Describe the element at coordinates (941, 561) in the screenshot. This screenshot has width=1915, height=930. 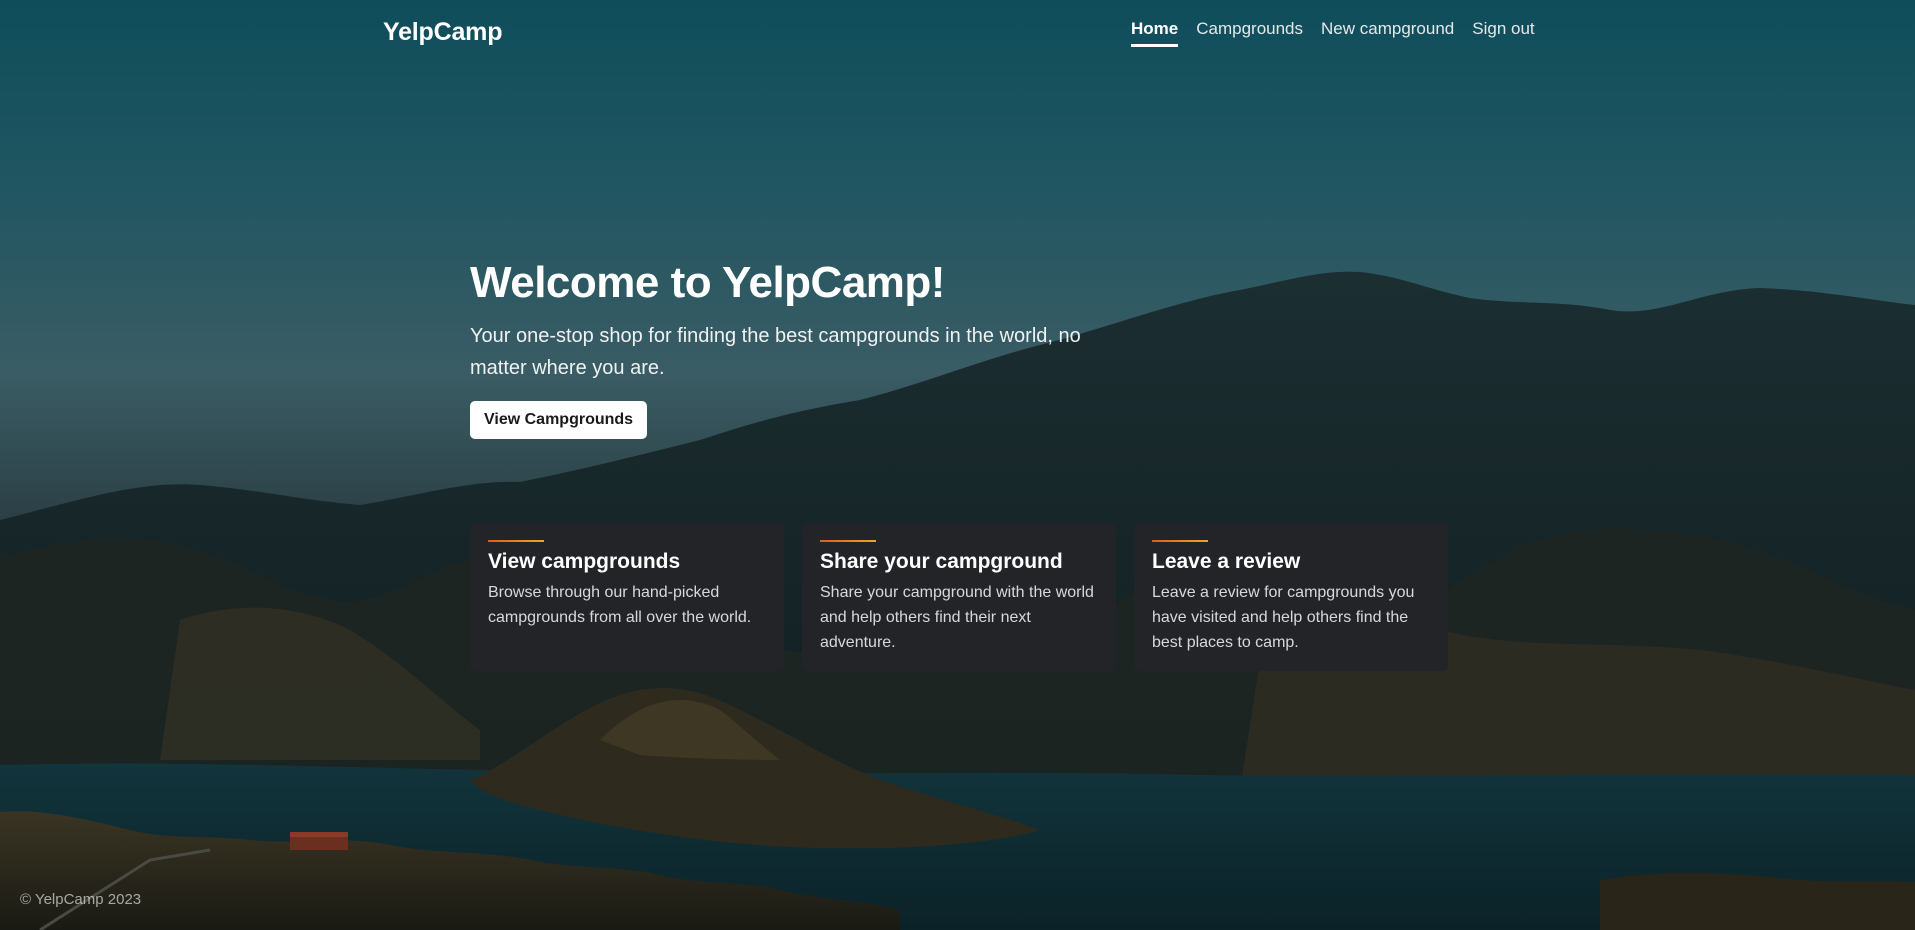
I see `card-title: Share your campground` at that location.